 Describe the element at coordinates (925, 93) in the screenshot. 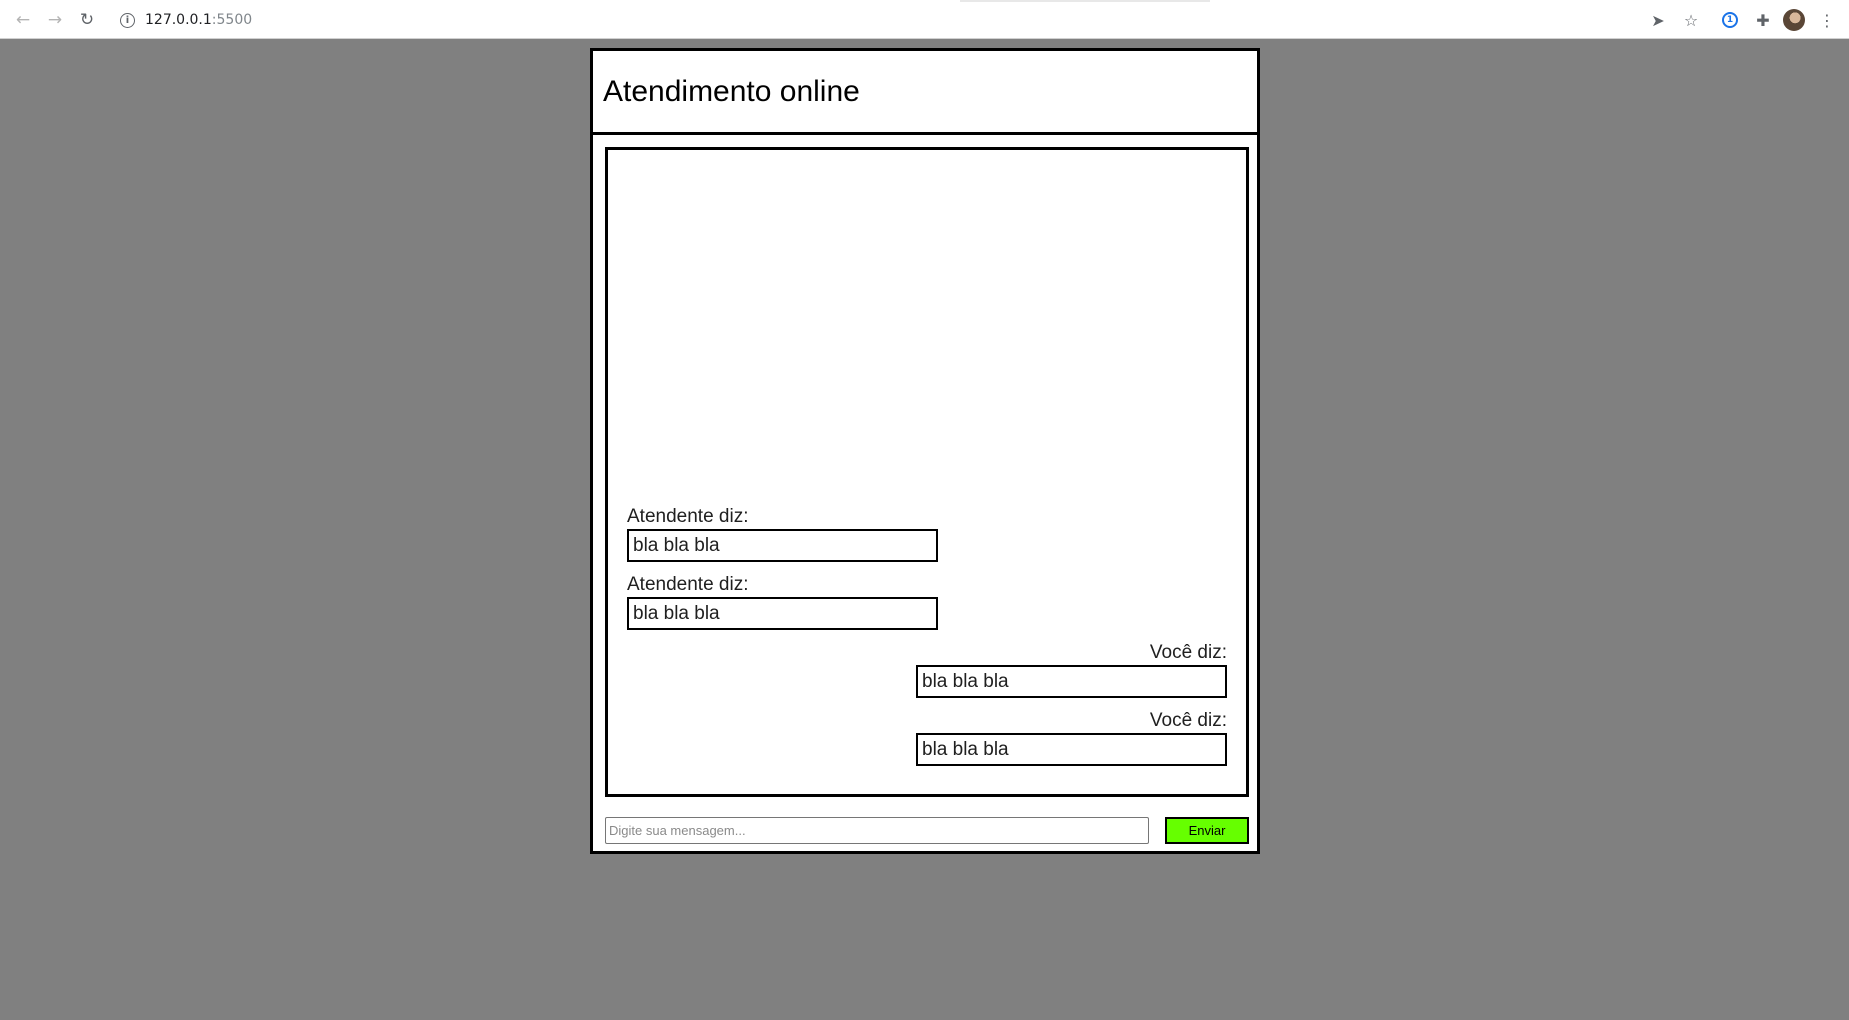

I see `chat-header: Atendimento online` at that location.